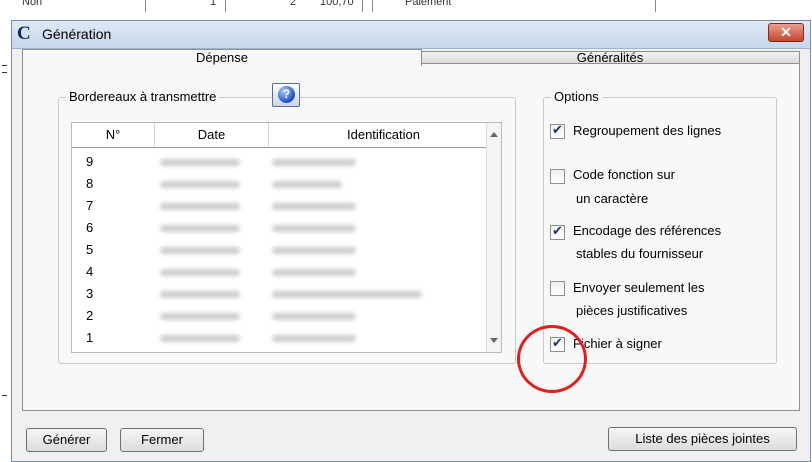  What do you see at coordinates (337, 4) in the screenshot?
I see `bg-cell: 100,70` at bounding box center [337, 4].